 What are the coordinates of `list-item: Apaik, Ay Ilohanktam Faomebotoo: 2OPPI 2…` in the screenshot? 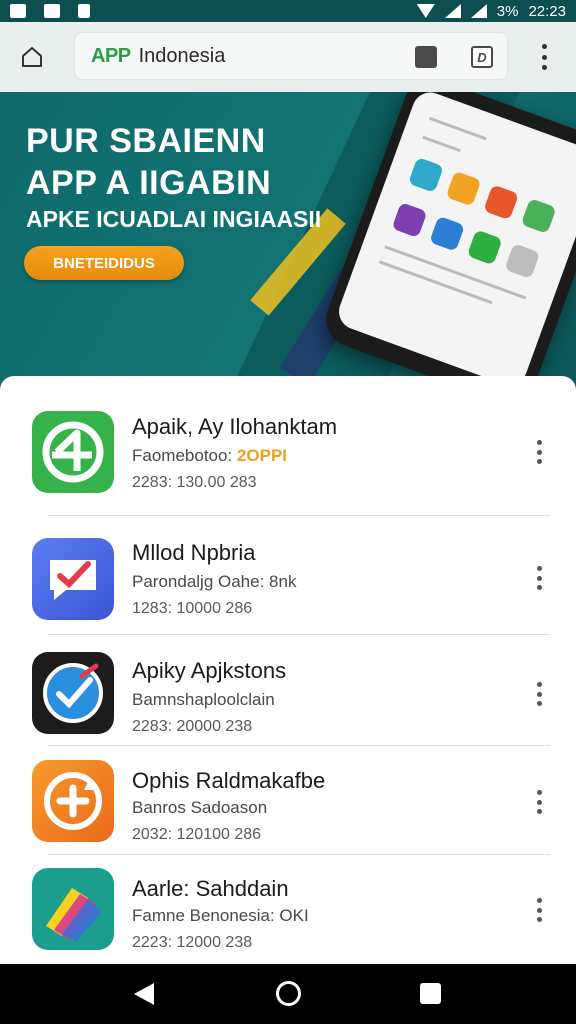 It's located at (288, 456).